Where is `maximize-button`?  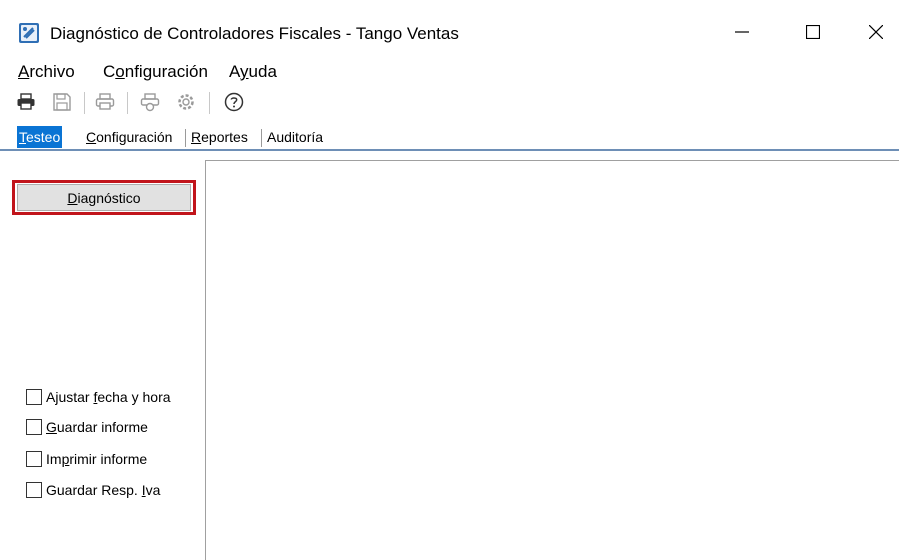
maximize-button is located at coordinates (813, 32).